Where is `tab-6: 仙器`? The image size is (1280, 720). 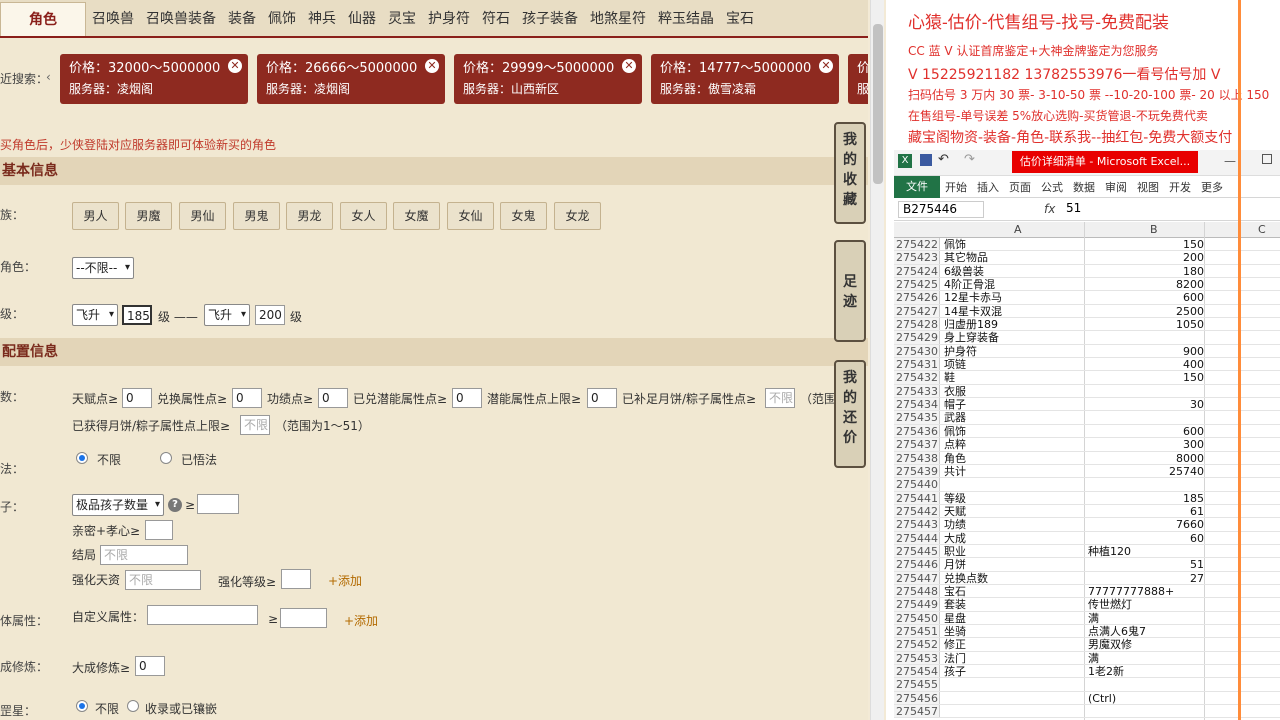
tab-6: 仙器 is located at coordinates (362, 19).